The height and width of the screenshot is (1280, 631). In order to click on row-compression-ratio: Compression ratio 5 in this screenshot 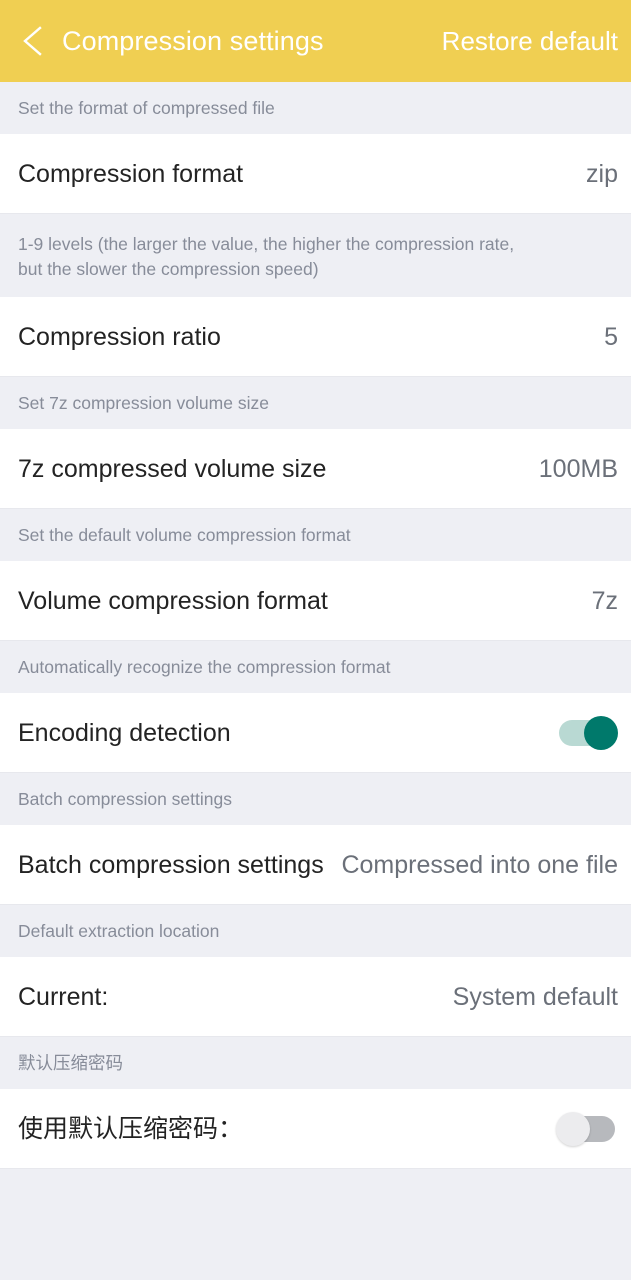, I will do `click(315, 337)`.